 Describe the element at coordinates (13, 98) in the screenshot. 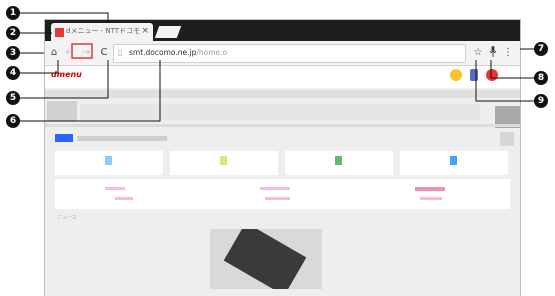

I see `callout-5: 5` at that location.